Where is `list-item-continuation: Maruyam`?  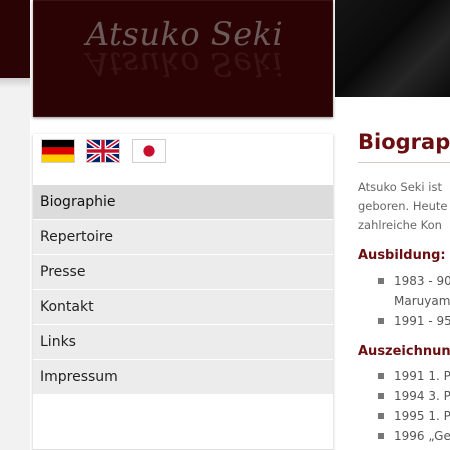 list-item-continuation: Maruyam is located at coordinates (422, 301).